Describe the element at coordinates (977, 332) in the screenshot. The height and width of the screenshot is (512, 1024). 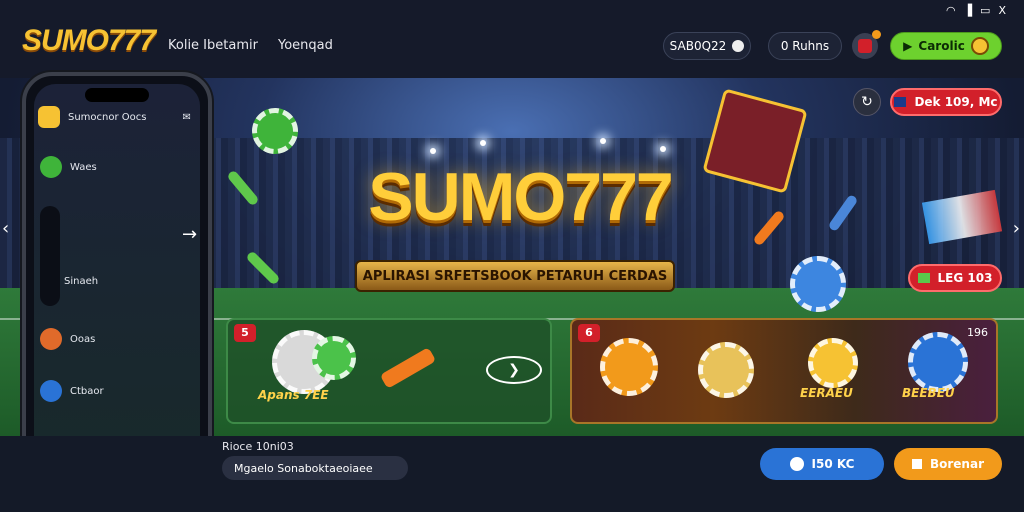
I see `promo-right-count: 196` at that location.